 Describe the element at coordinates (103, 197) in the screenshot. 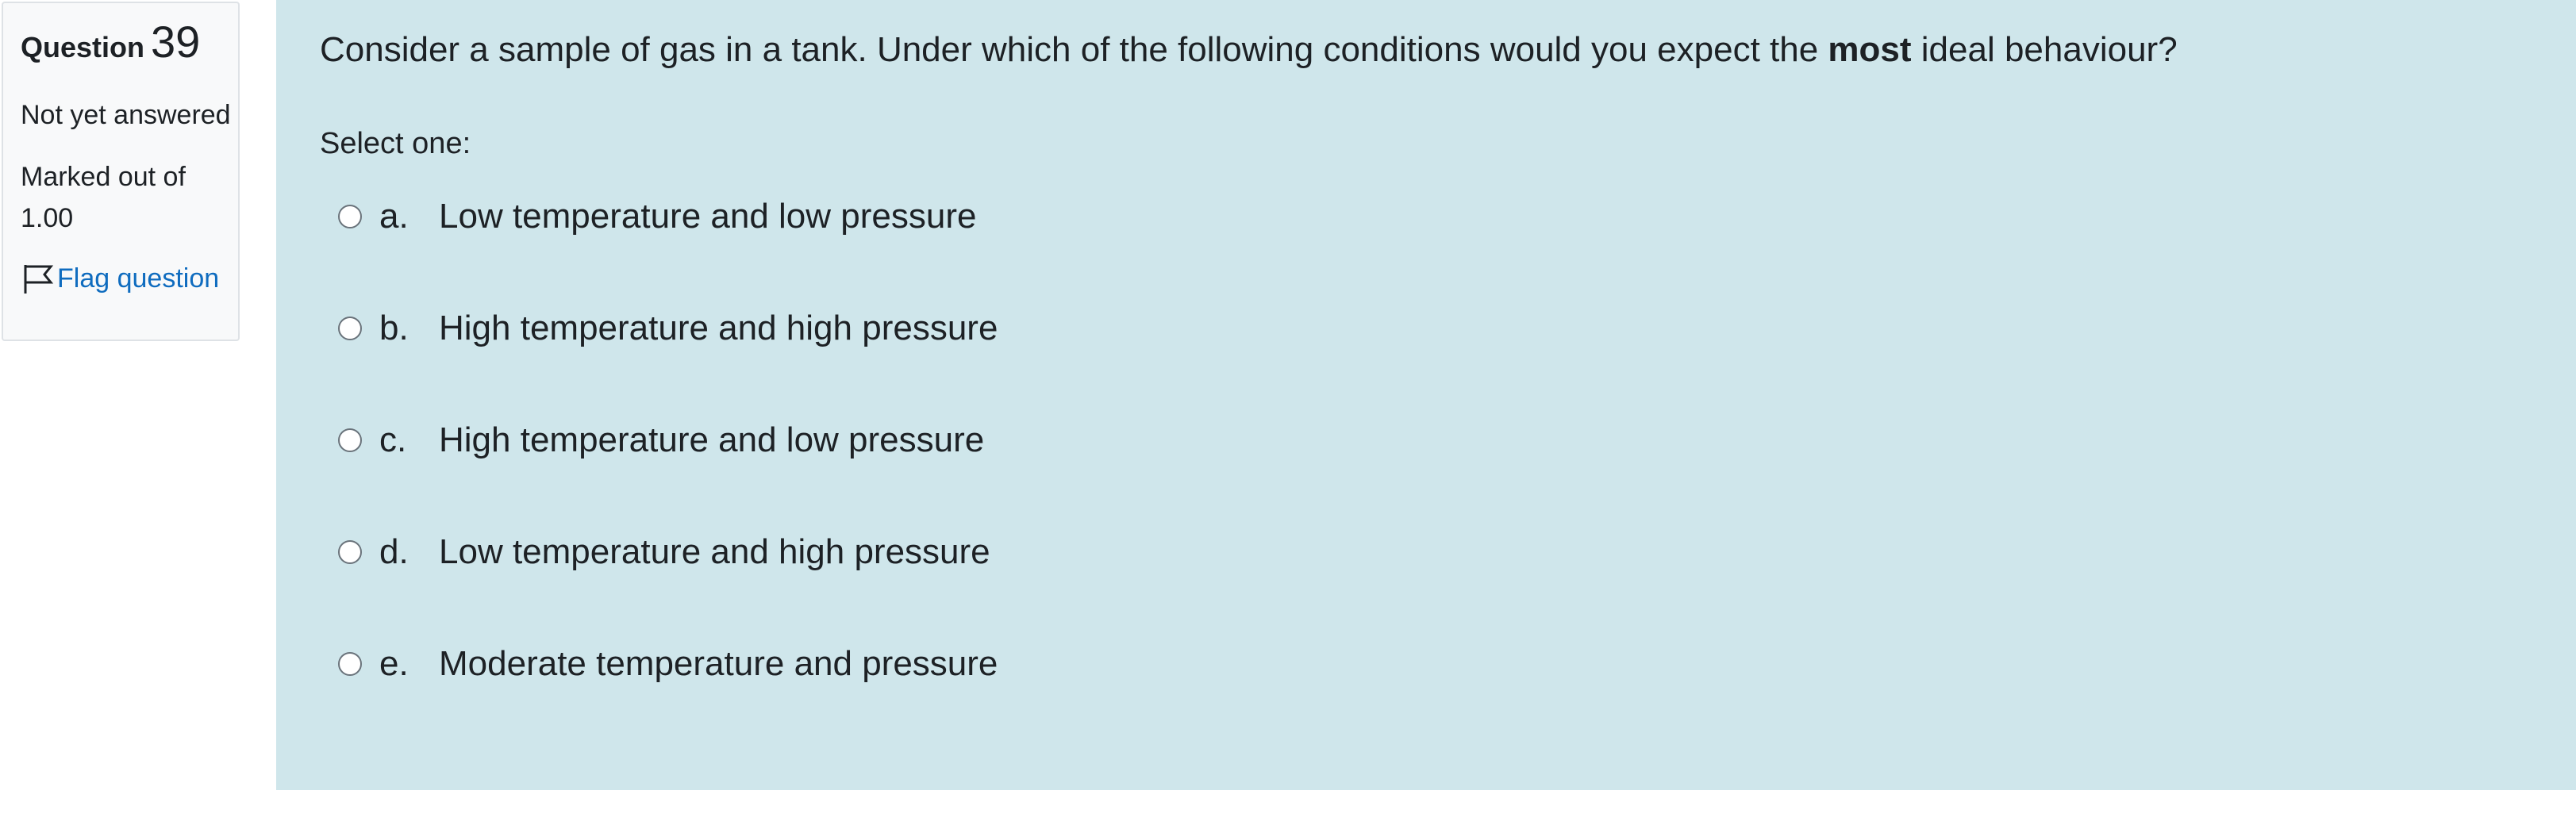

I see `question-grade: Marked out of 1.00` at that location.